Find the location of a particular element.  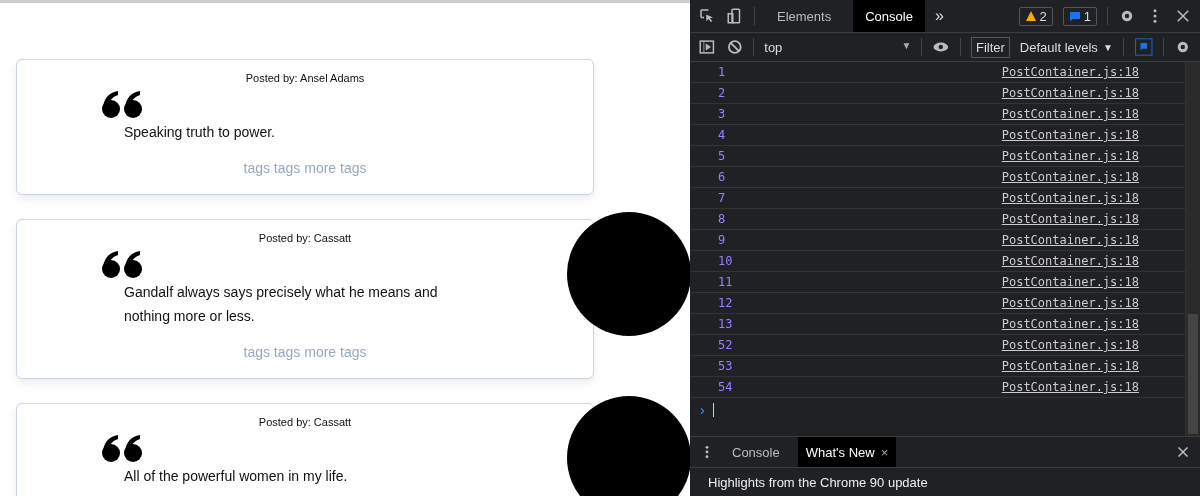

quote-text: Speaking truth to power. is located at coordinates (200, 132).